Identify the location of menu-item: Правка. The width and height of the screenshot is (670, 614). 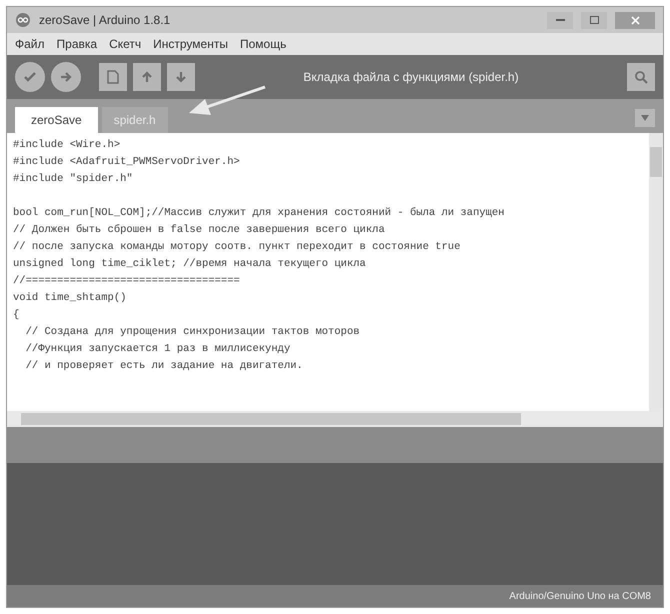
(77, 44).